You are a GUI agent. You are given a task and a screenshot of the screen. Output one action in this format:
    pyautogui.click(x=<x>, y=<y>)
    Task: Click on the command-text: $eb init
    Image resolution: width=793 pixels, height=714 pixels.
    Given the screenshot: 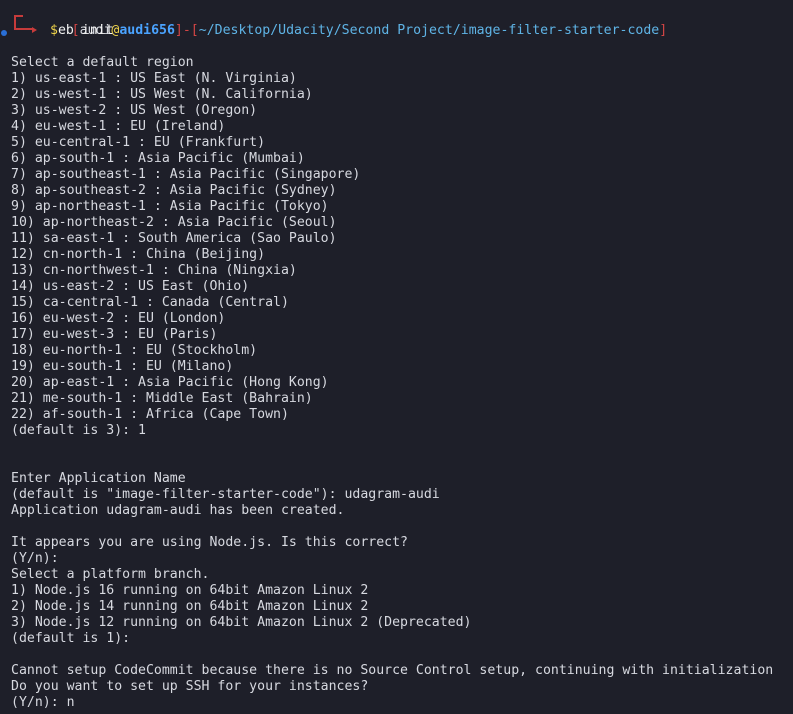 What is the action you would take?
    pyautogui.click(x=82, y=31)
    